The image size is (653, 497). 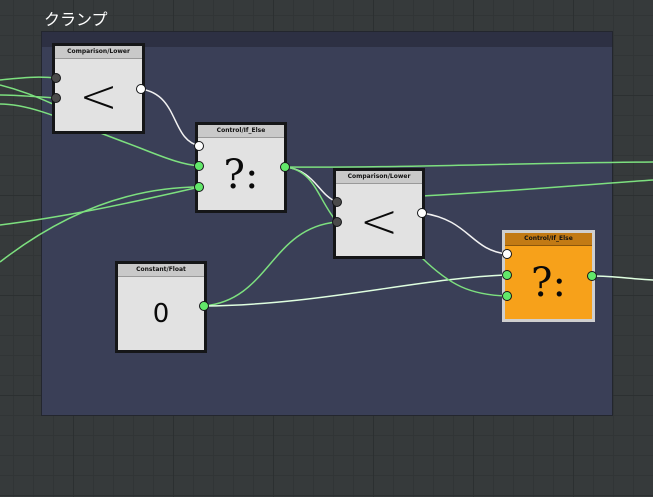 What do you see at coordinates (161, 314) in the screenshot?
I see `constant-value: 0` at bounding box center [161, 314].